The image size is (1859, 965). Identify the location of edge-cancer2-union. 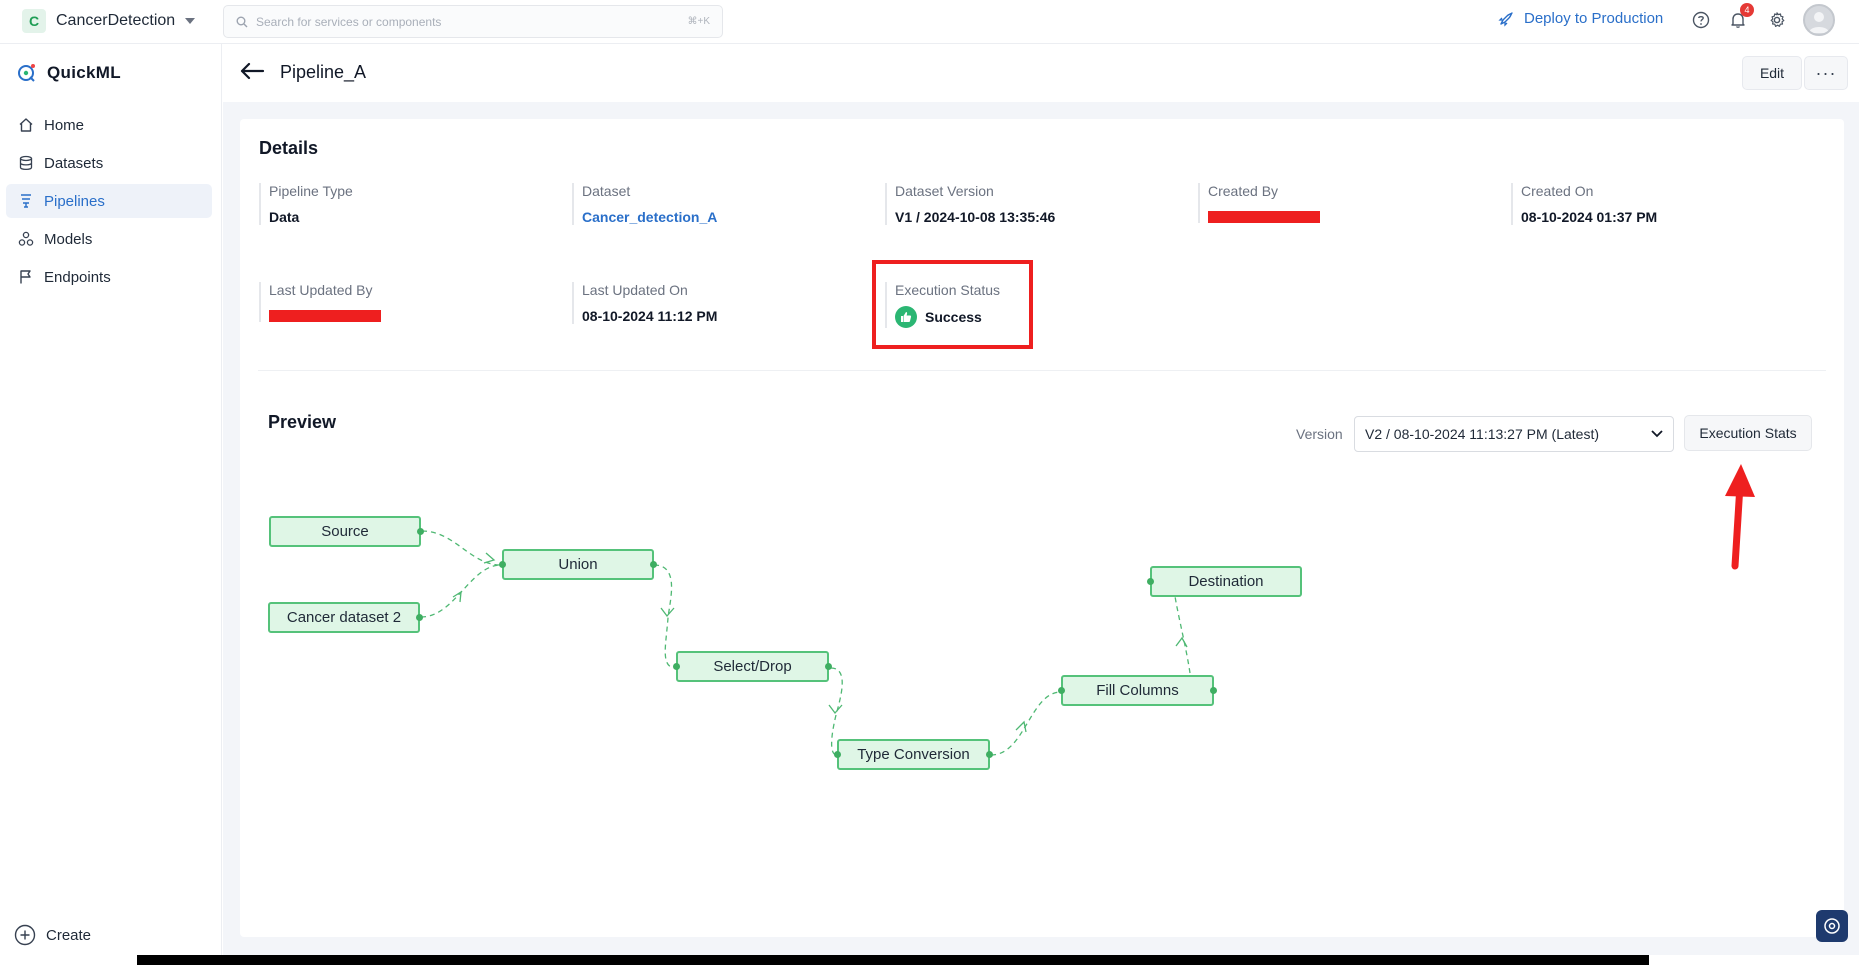
(461, 591).